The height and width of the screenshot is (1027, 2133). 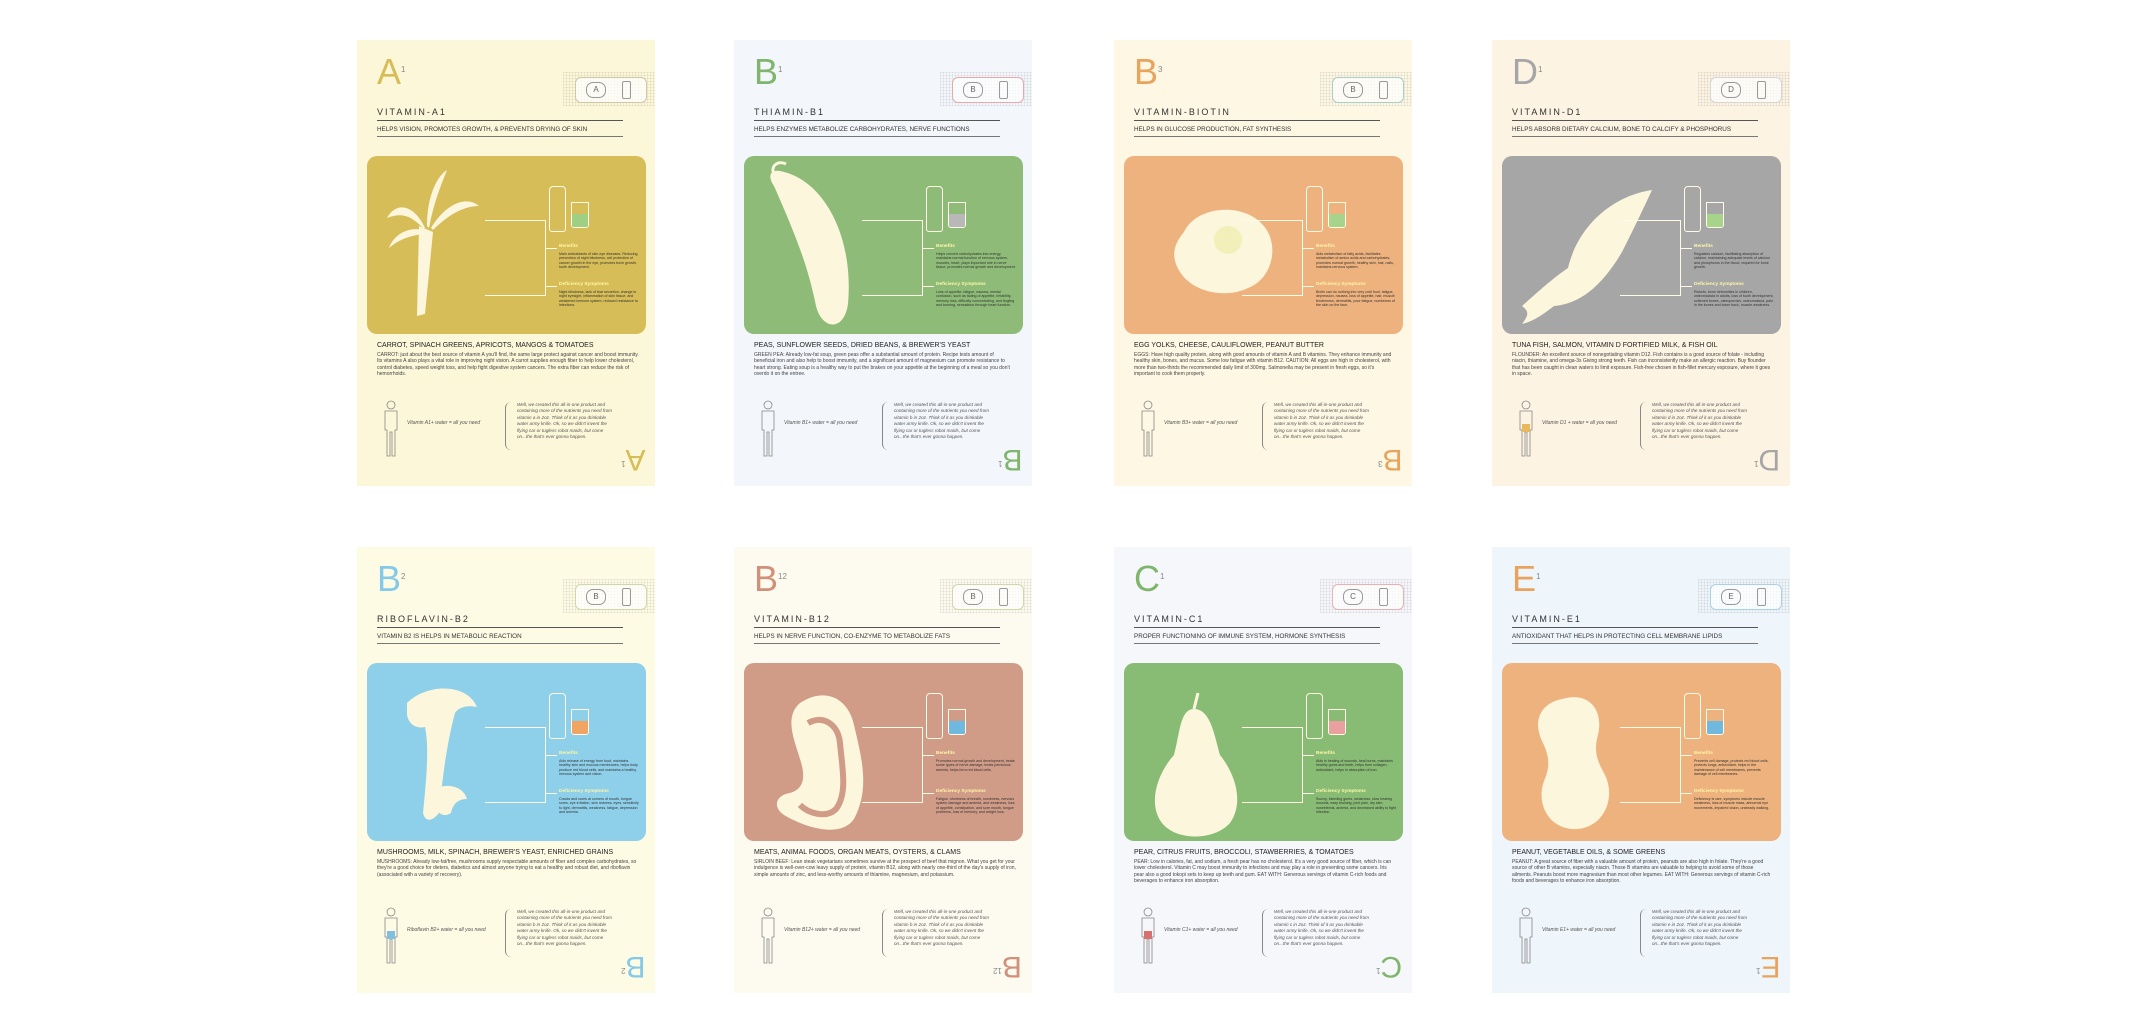 I want to click on product-tag: D, so click(x=1744, y=89).